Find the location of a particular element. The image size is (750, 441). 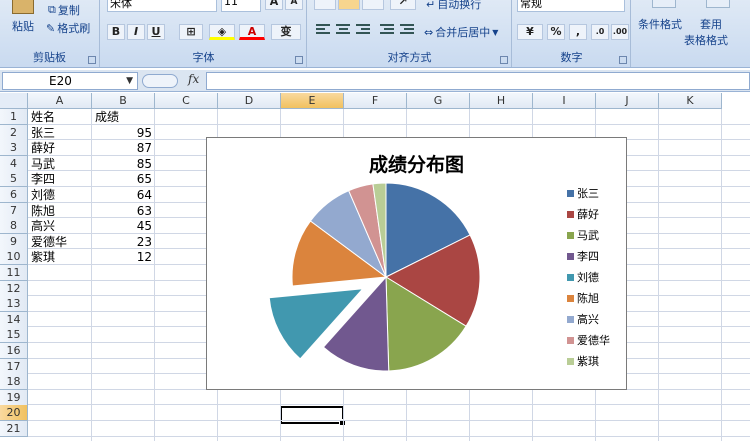

score-cell: 23 is located at coordinates (123, 242).